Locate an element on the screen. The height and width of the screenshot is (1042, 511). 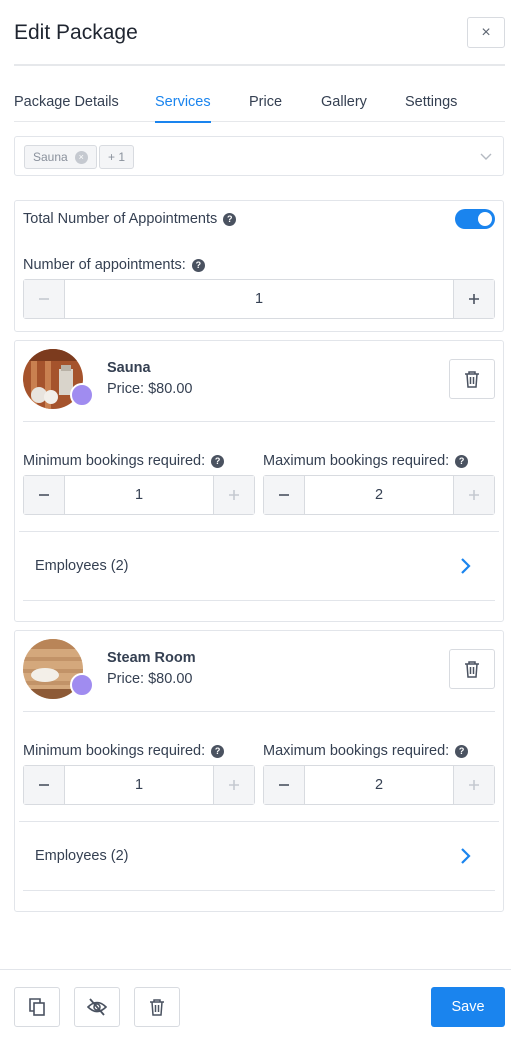
total-appointments-text: Total Number of Appointments is located at coordinates (120, 219).